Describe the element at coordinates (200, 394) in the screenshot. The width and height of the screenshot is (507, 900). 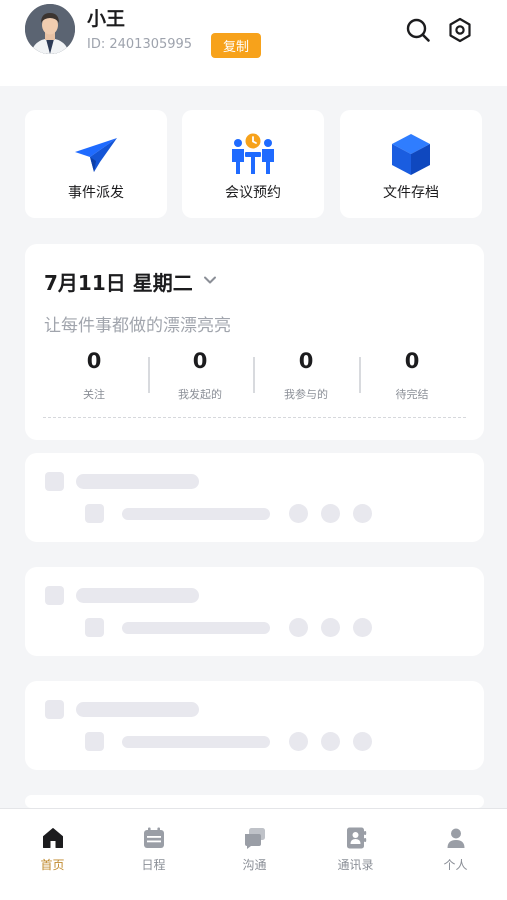
I see `stat-label: 我发起的` at that location.